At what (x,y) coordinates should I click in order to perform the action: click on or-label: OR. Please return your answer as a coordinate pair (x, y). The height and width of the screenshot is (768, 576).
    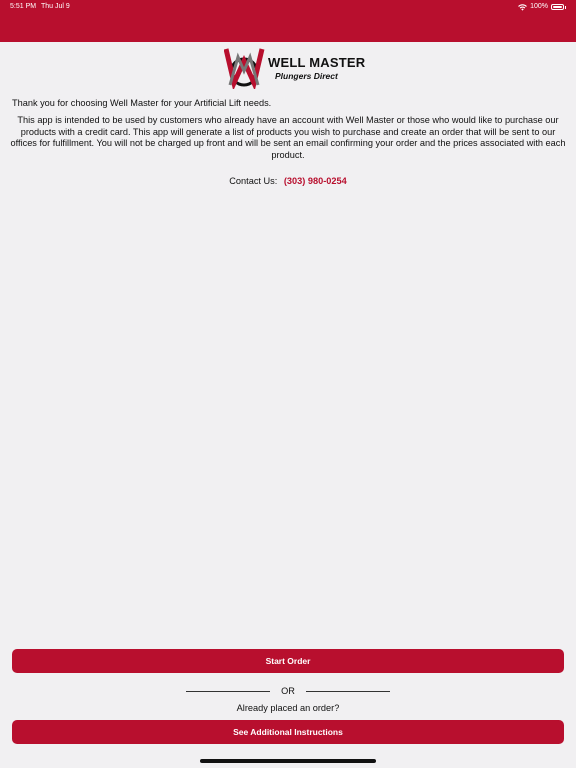
    Looking at the image, I should click on (288, 691).